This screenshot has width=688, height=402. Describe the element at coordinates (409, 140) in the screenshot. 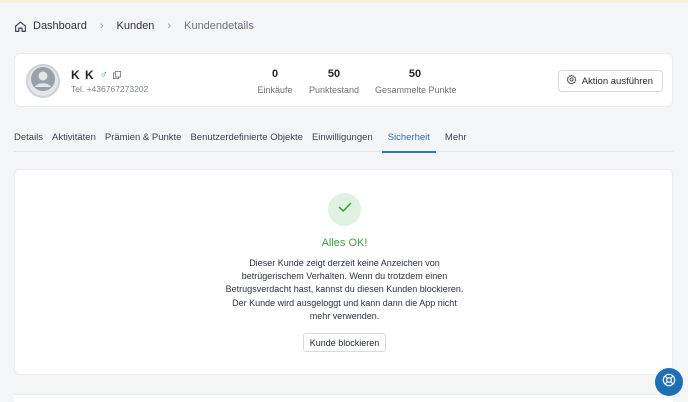

I see `tab-sicherheit: Sicherheit` at that location.